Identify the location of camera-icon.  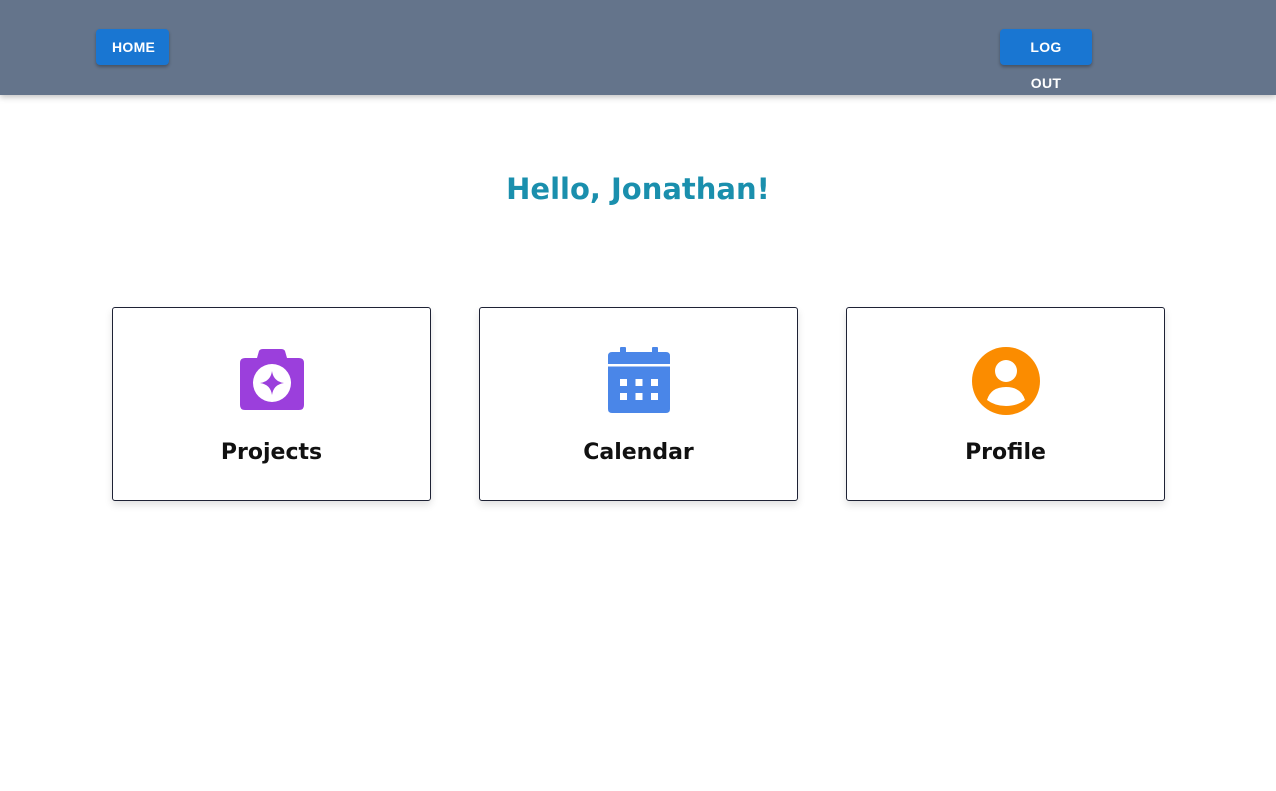
(271, 379).